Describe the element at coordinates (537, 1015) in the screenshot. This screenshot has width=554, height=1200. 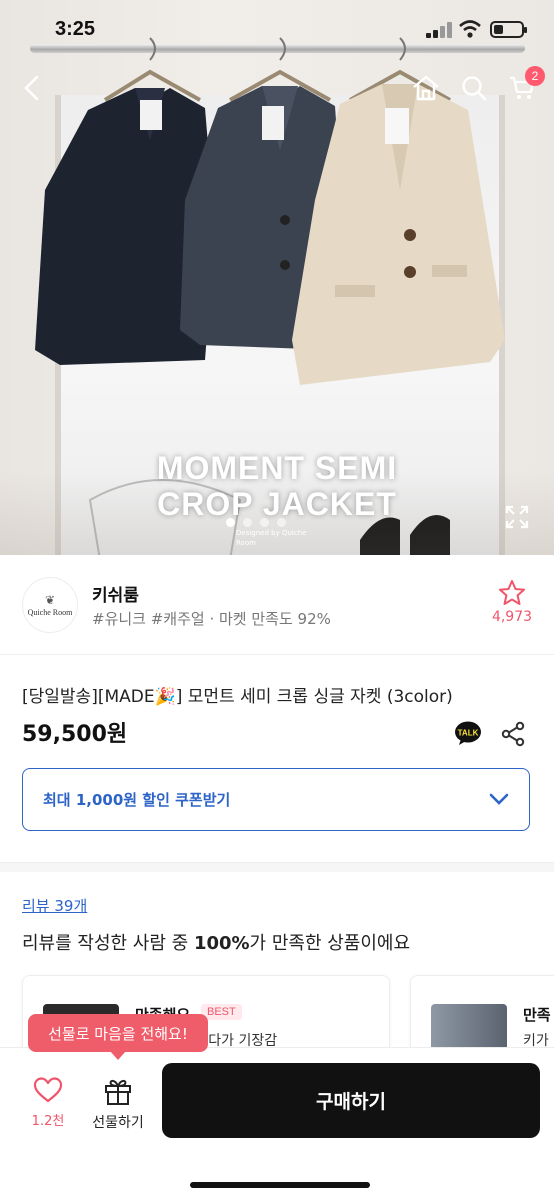
I see `review-title: 만족` at that location.